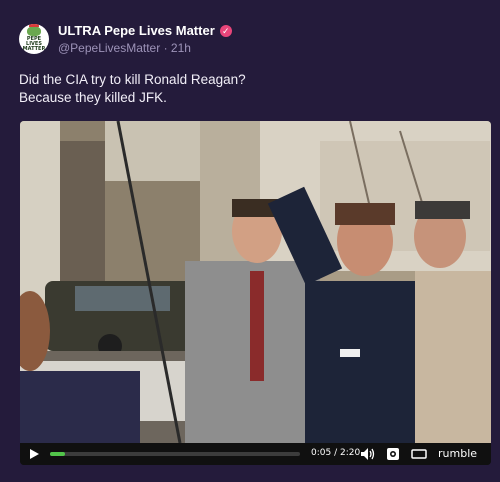  I want to click on post-meta: @PepeLivesMatter · 21h, so click(124, 48).